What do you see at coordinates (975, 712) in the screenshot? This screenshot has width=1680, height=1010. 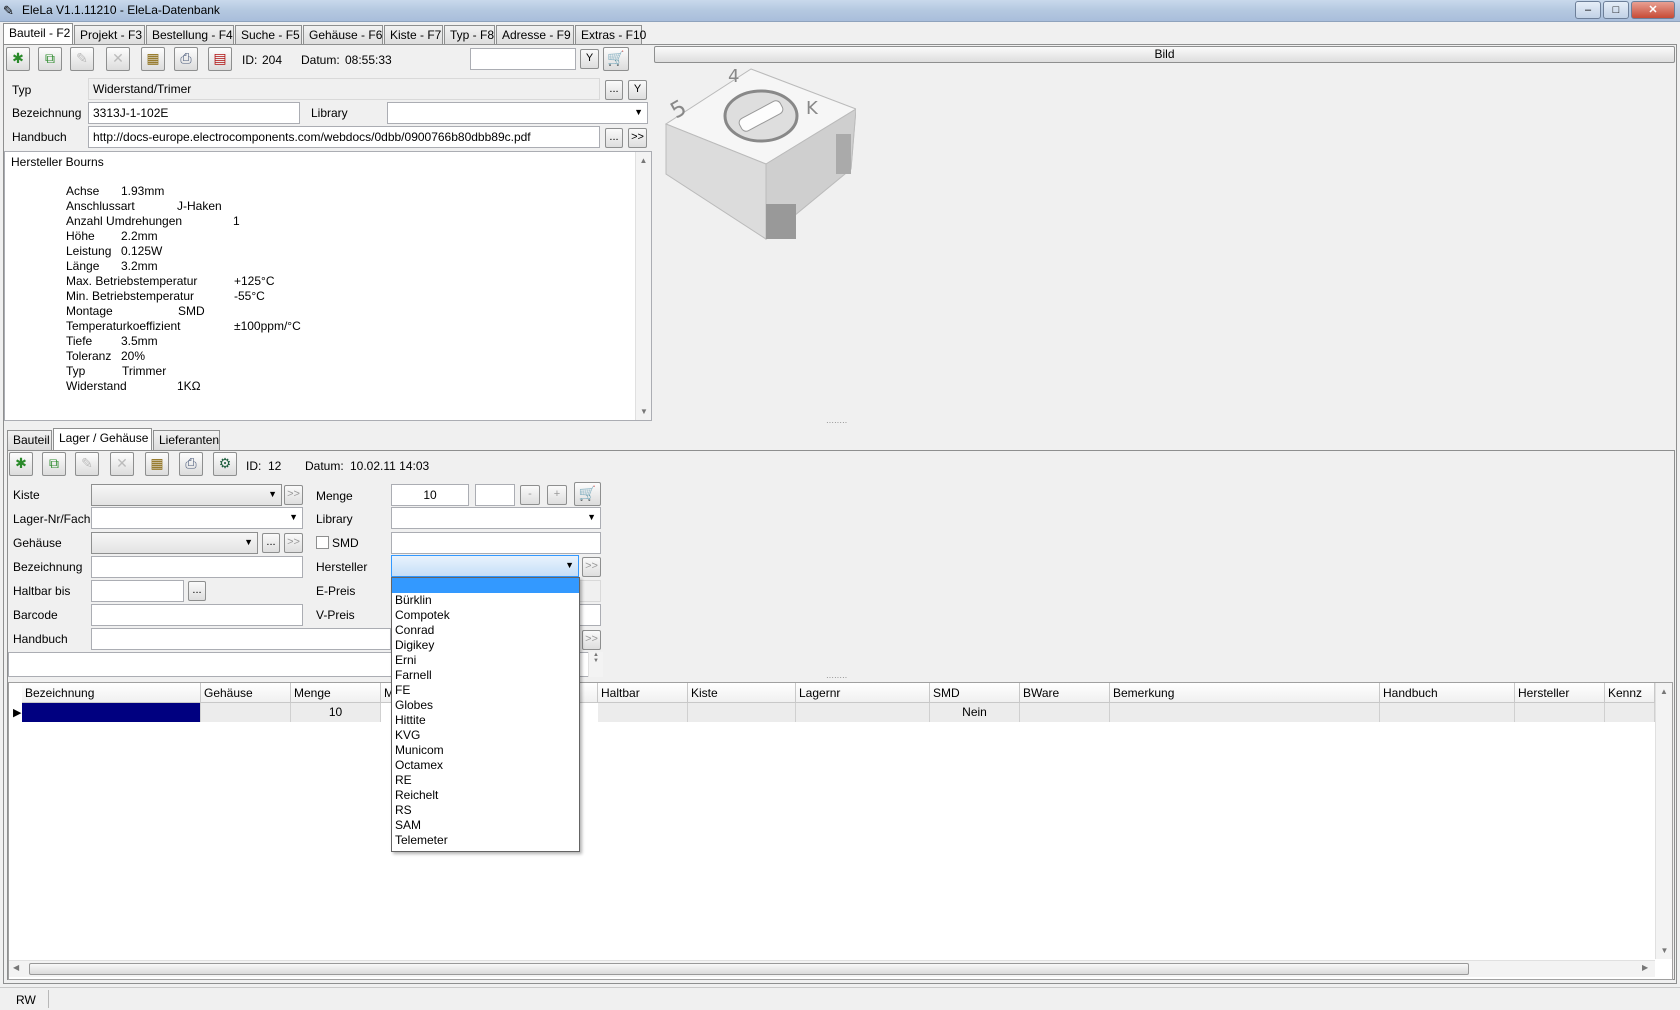 I see `table-cell: Nein` at bounding box center [975, 712].